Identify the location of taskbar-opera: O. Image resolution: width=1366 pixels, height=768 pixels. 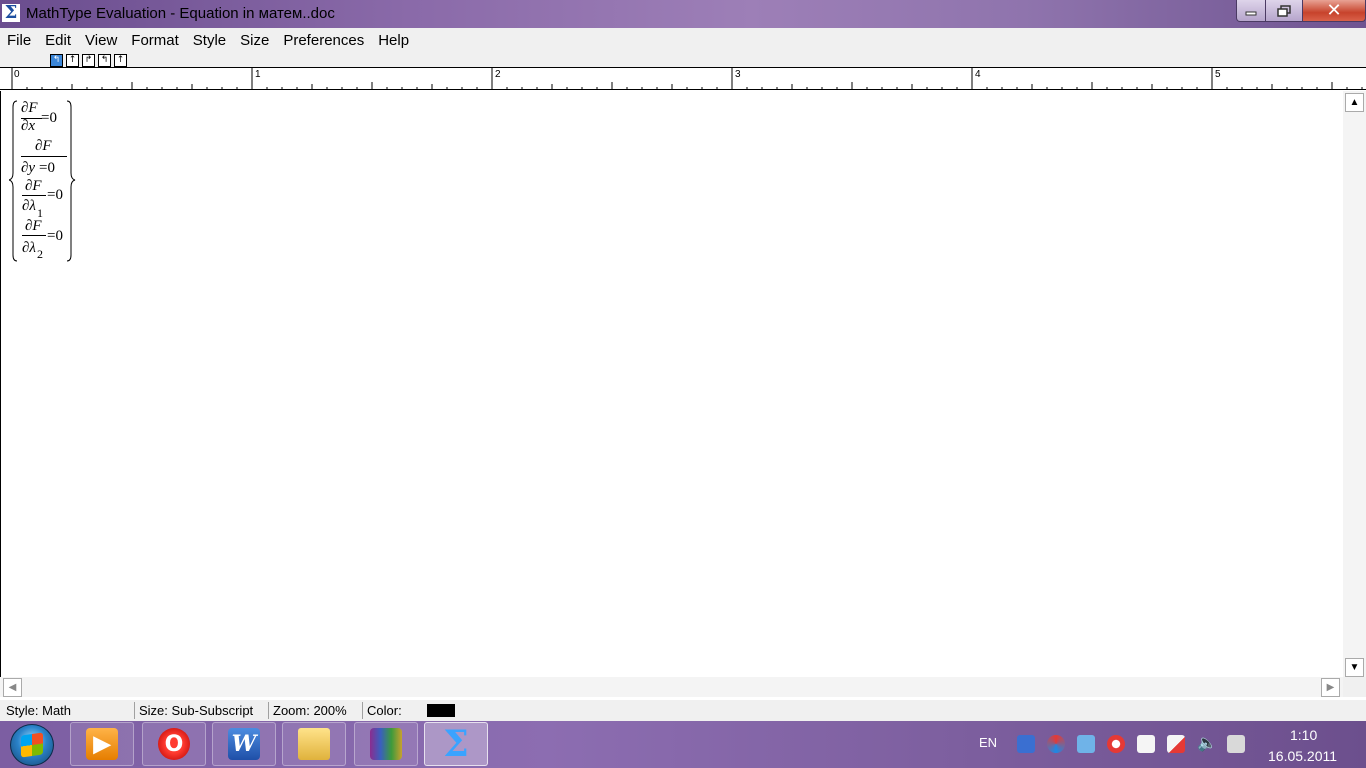
(174, 744).